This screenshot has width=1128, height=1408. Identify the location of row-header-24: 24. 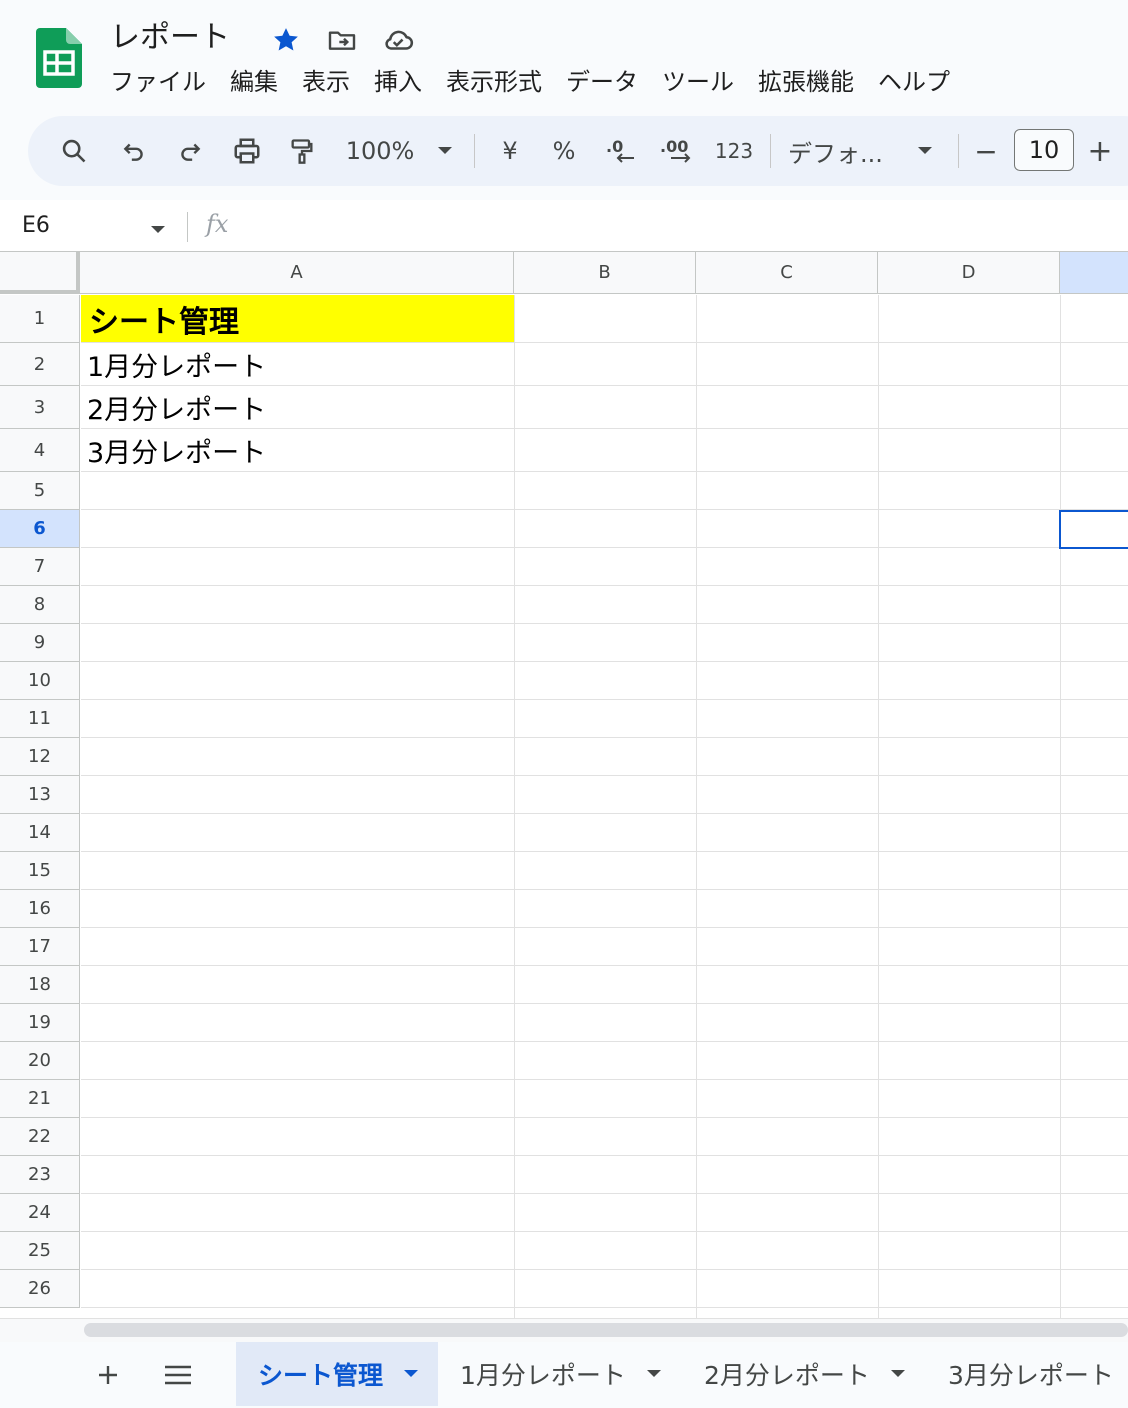
(40, 1213).